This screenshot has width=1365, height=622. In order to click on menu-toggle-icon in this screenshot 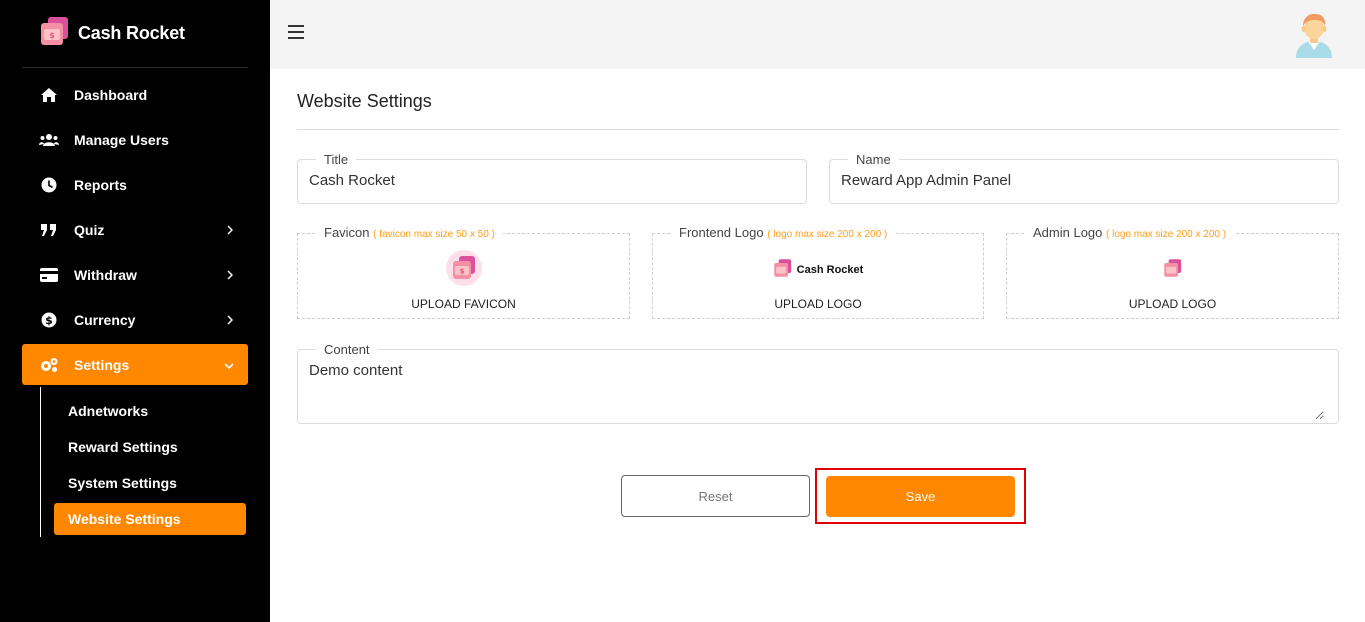, I will do `click(296, 32)`.